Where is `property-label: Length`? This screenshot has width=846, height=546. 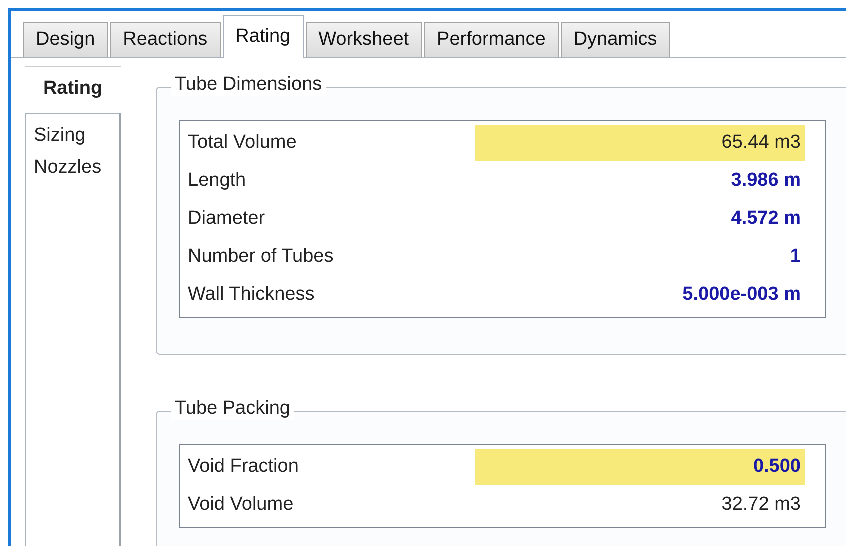 property-label: Length is located at coordinates (217, 181).